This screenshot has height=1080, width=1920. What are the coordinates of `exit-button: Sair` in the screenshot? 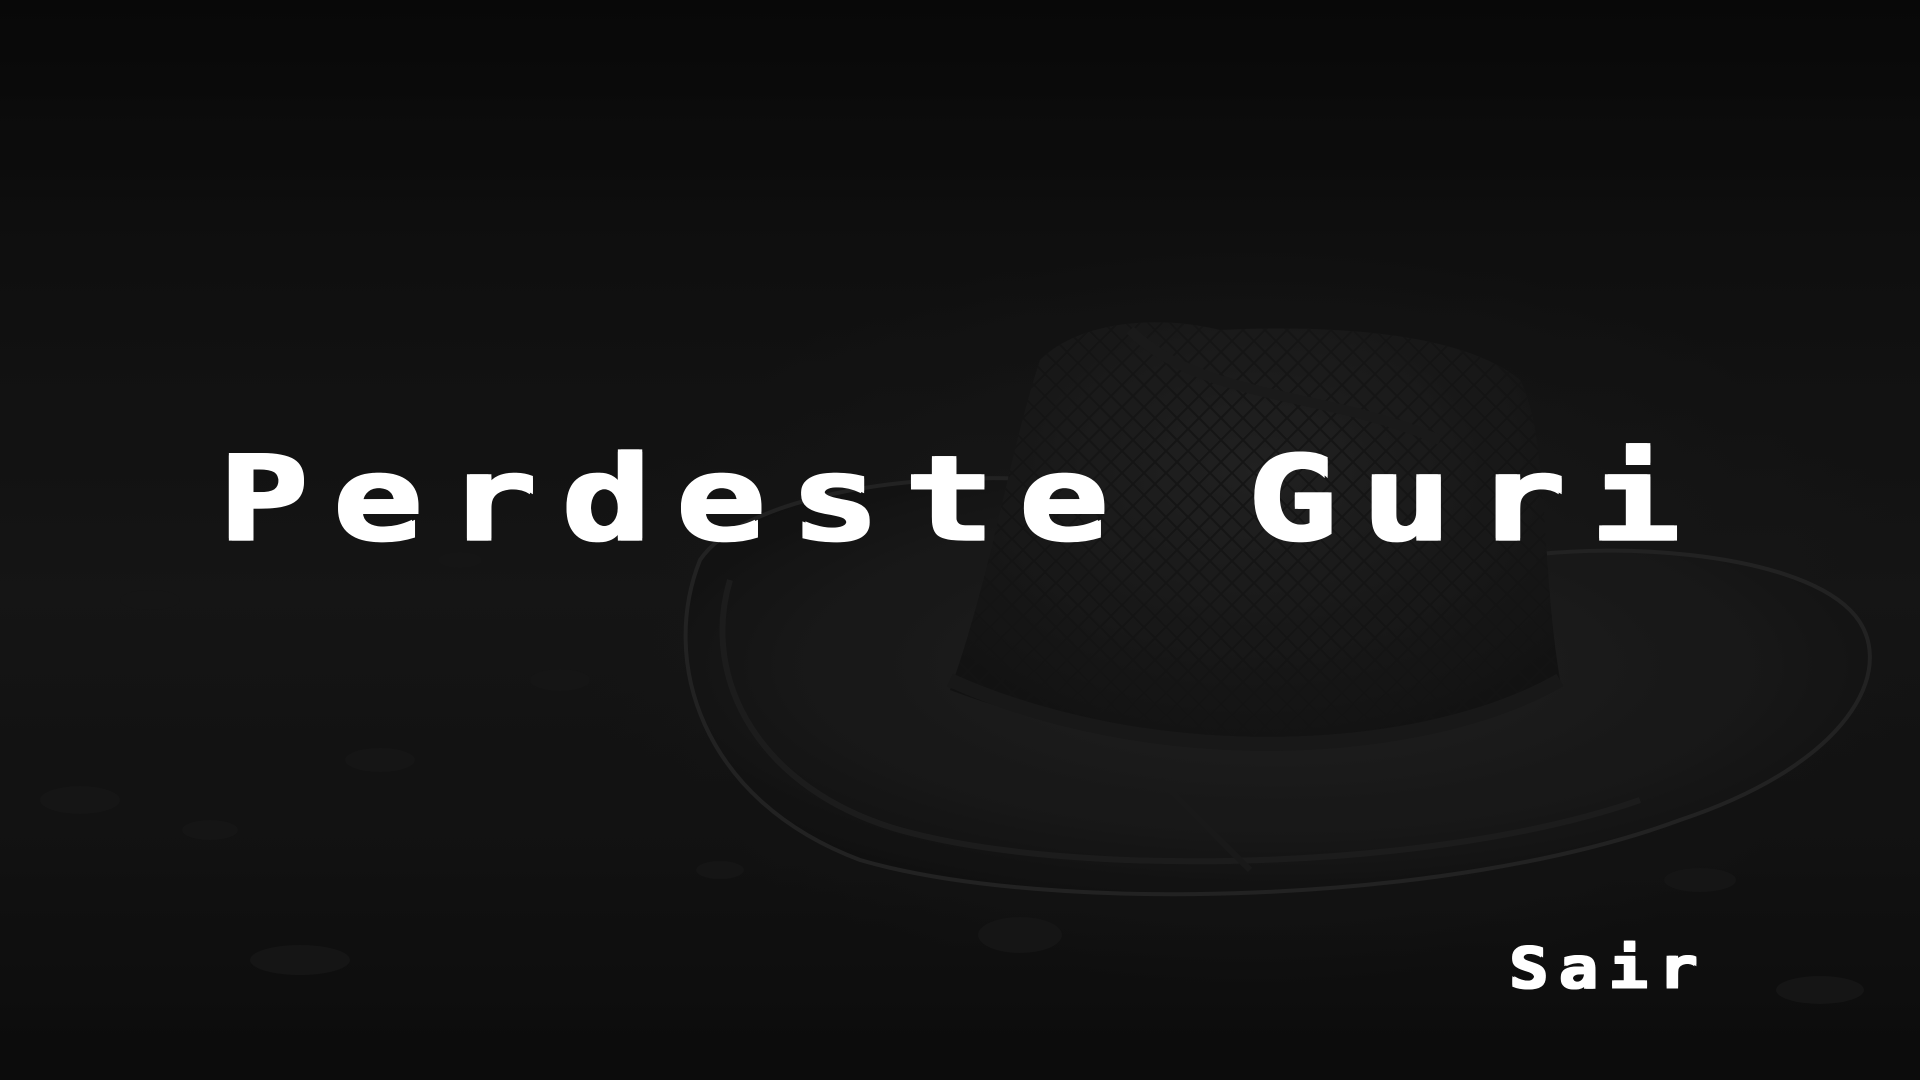 It's located at (1628, 968).